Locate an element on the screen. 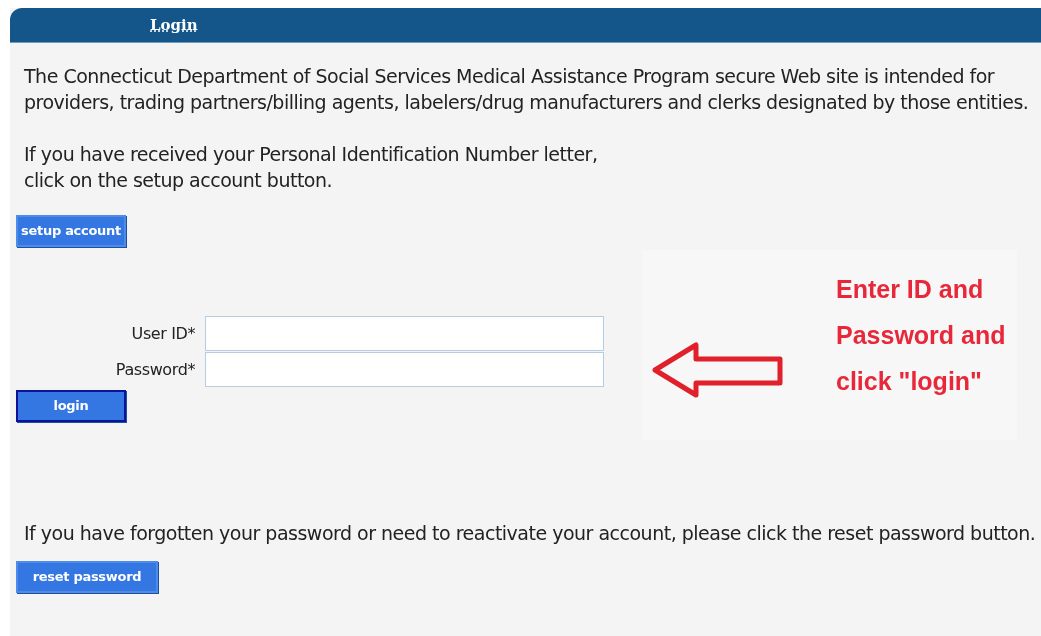 The image size is (1041, 636). setup-button: setup account is located at coordinates (71, 231).